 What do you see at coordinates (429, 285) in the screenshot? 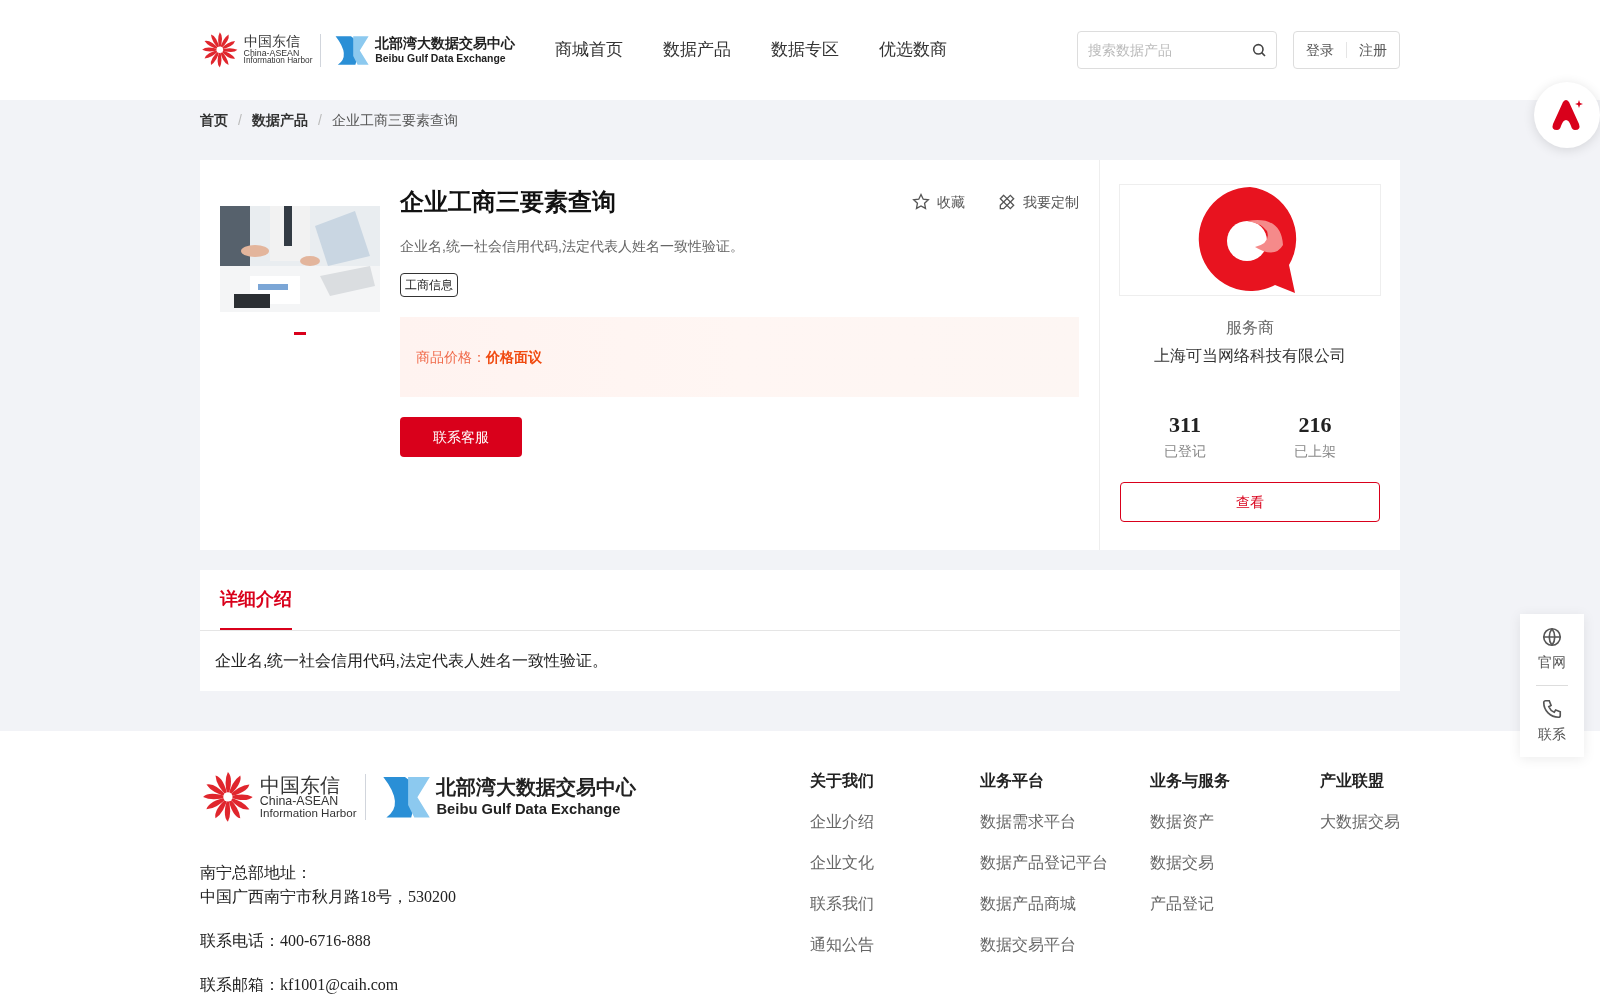
I see `category-tag: 工商信息` at bounding box center [429, 285].